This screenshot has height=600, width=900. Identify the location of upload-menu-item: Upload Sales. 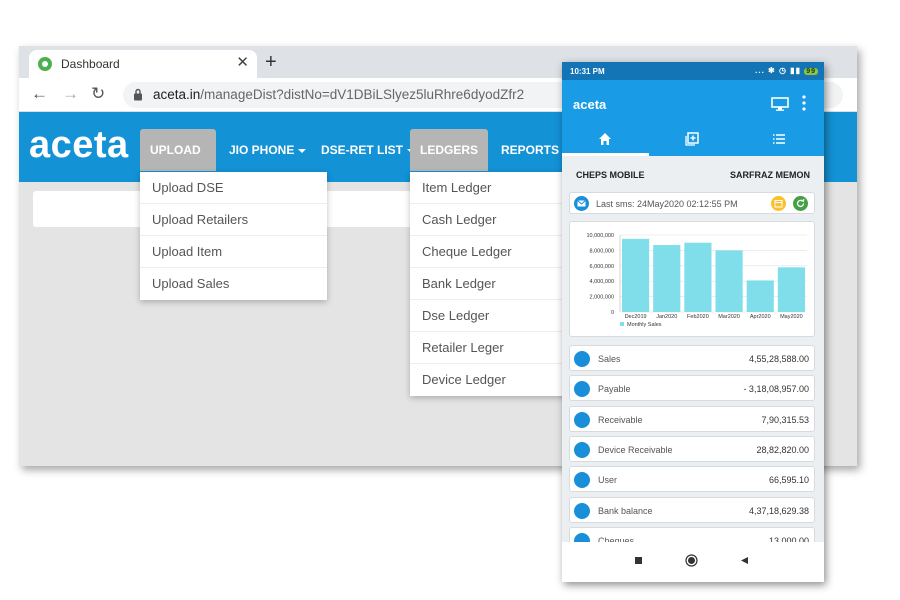
(233, 284).